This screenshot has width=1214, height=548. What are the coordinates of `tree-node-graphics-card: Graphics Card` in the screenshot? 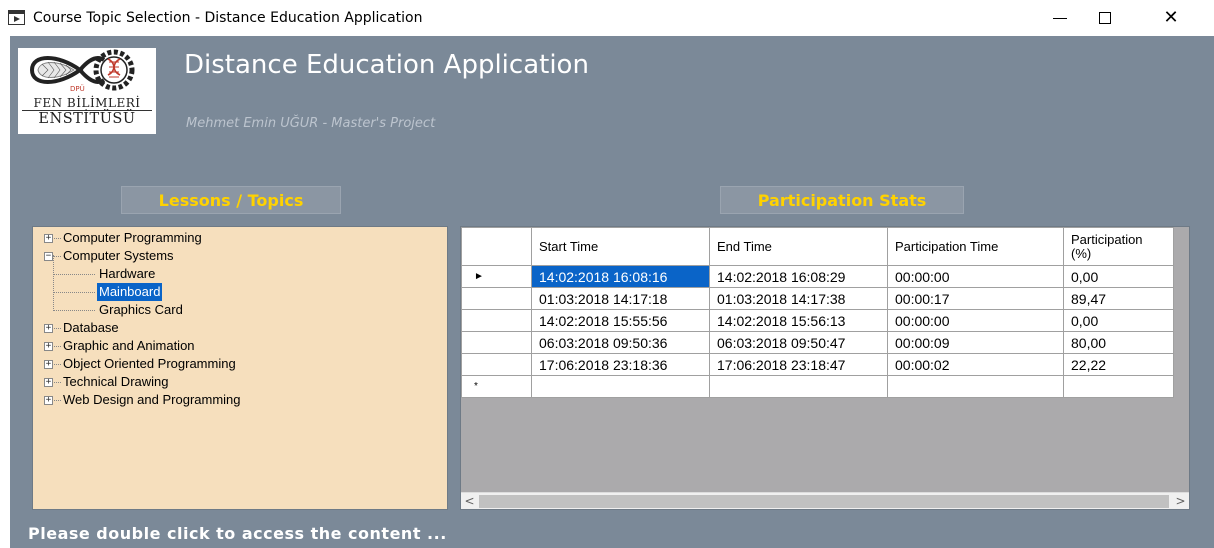 It's located at (233, 310).